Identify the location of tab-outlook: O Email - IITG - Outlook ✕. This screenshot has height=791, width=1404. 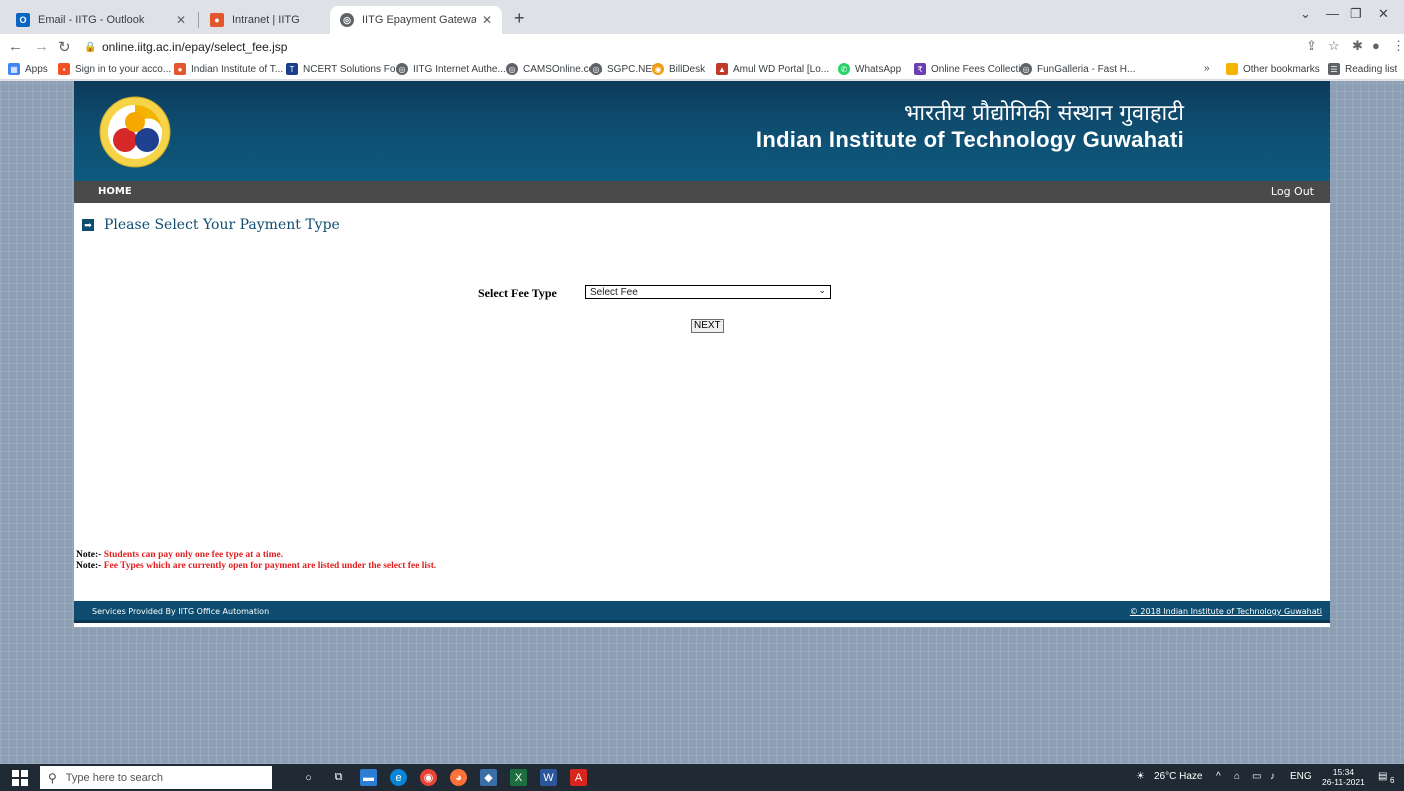
(101, 20).